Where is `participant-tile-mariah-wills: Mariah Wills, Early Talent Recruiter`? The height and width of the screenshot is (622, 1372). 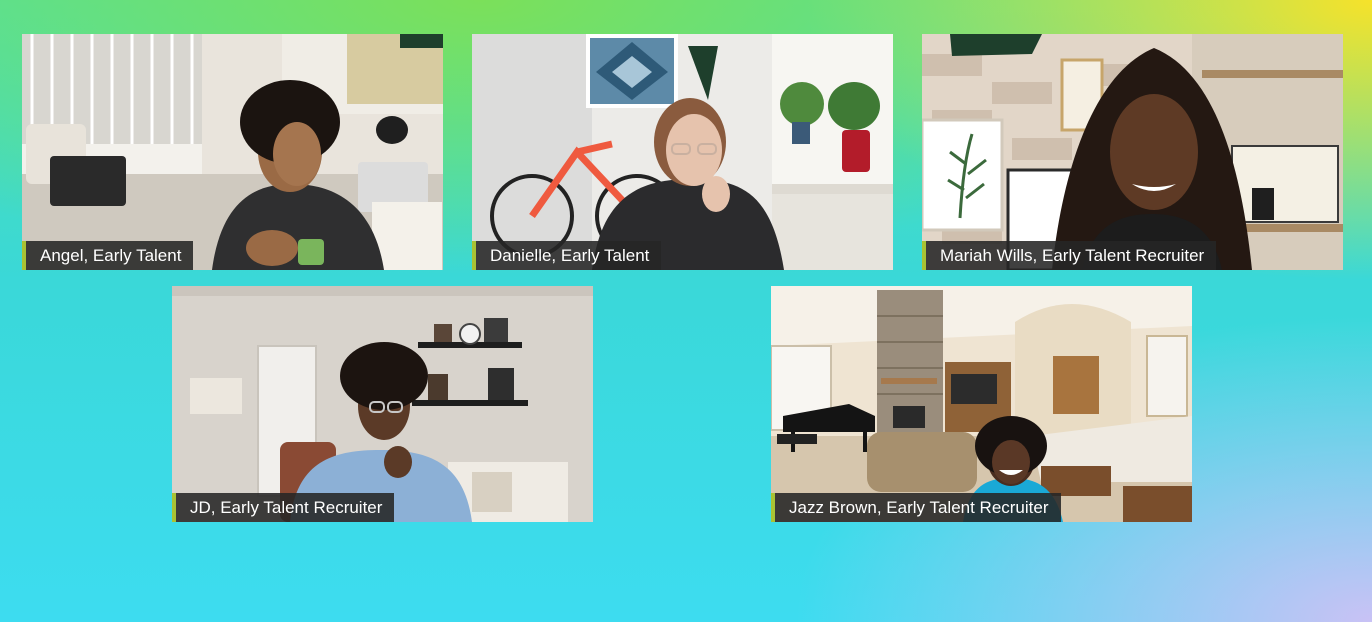 participant-tile-mariah-wills: Mariah Wills, Early Talent Recruiter is located at coordinates (1132, 152).